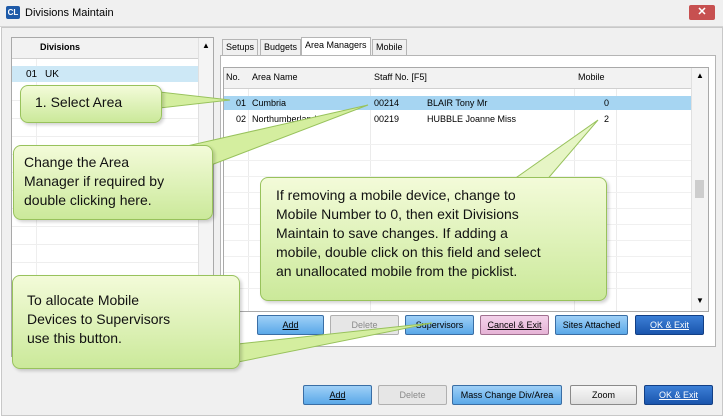 The image size is (723, 416). Describe the element at coordinates (195, 100) in the screenshot. I see `pointer-select-area` at that location.